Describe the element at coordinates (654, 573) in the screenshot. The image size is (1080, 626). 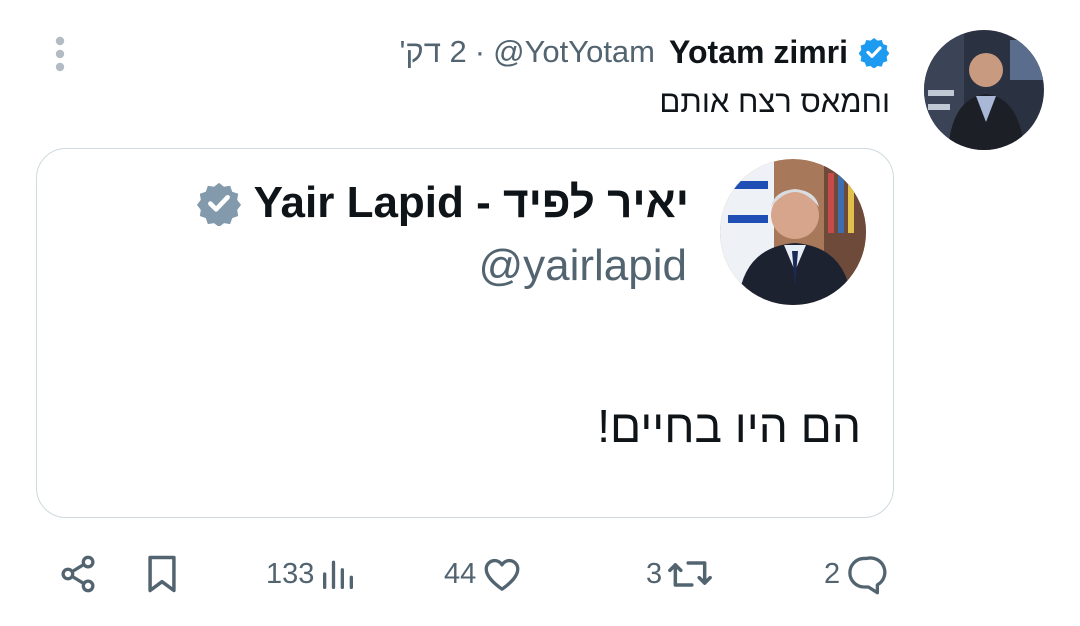
I see `retweets-count: 3` at that location.